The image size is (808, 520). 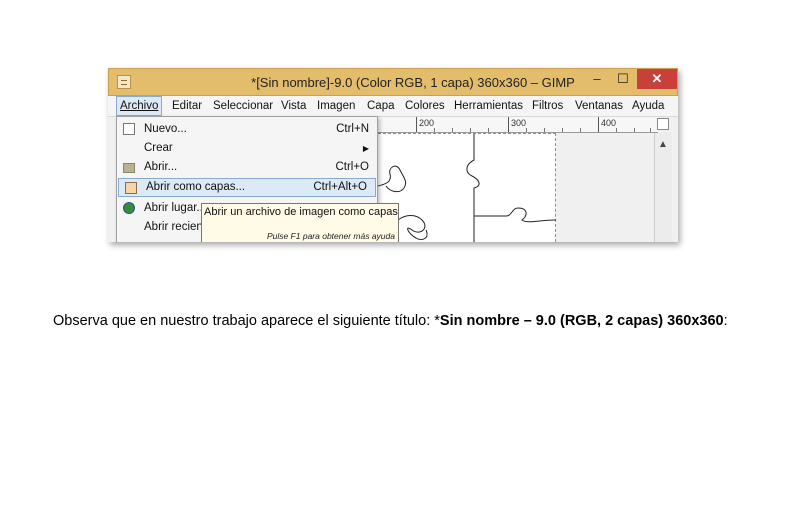 What do you see at coordinates (427, 123) in the screenshot?
I see `ruler-label-200: 200` at bounding box center [427, 123].